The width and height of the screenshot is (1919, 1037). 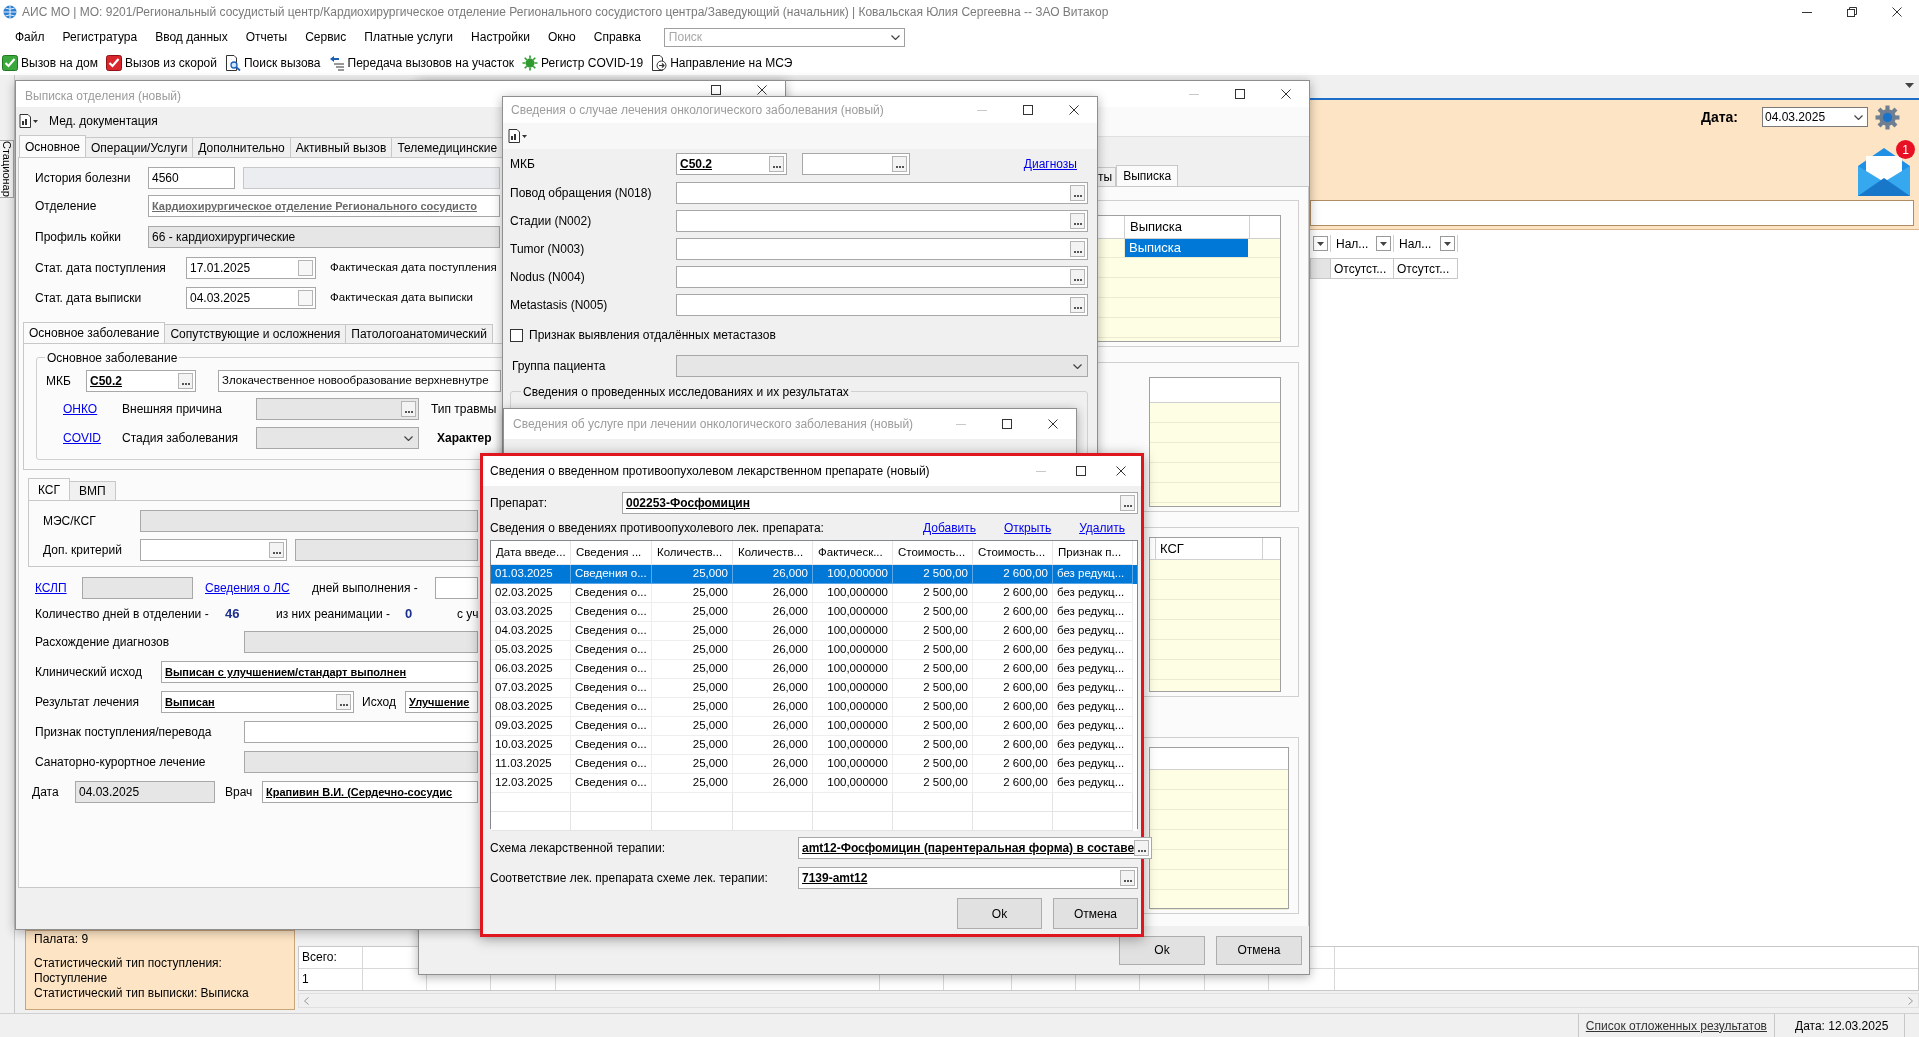 I want to click on toolbar-button: Вызов из скорой, so click(x=162, y=62).